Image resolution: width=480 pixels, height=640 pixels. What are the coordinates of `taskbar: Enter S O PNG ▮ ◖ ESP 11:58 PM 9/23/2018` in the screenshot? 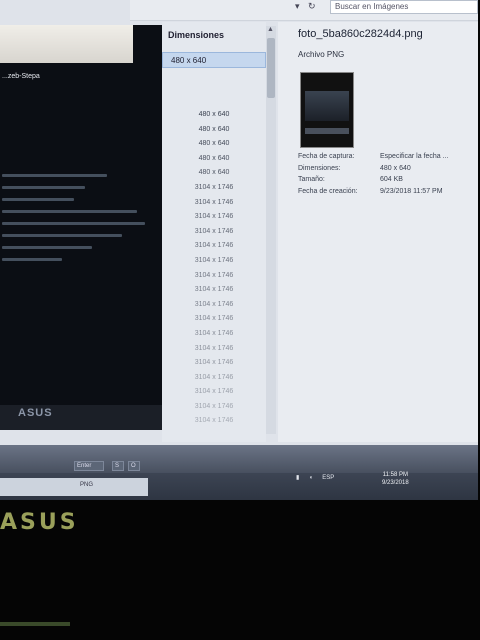 It's located at (239, 472).